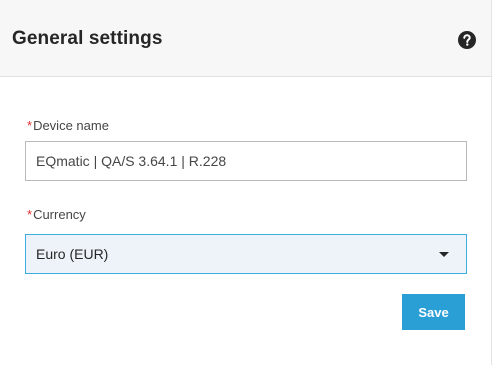  I want to click on currency-label: *Currency, so click(56, 214).